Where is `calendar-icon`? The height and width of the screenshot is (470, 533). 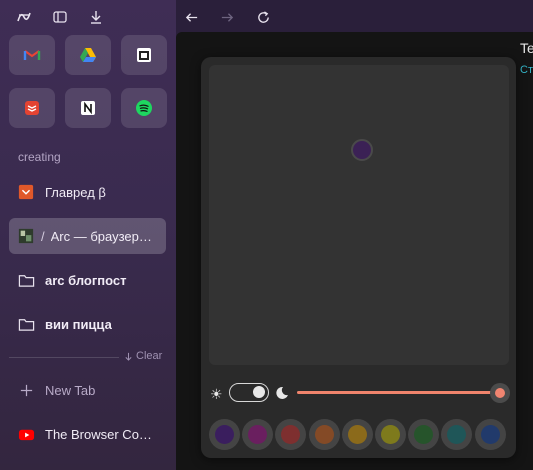
calendar-icon is located at coordinates (144, 55).